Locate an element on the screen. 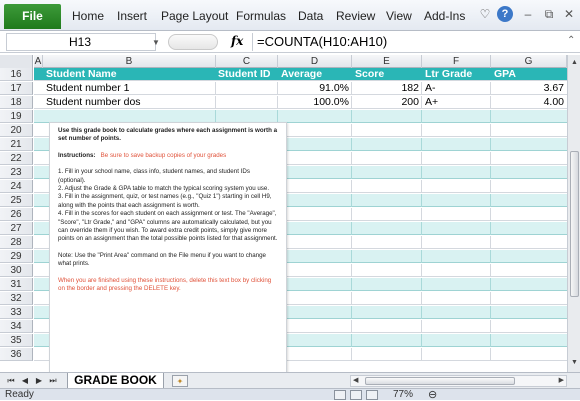  tab-add-ins: Add-Ins is located at coordinates (444, 16).